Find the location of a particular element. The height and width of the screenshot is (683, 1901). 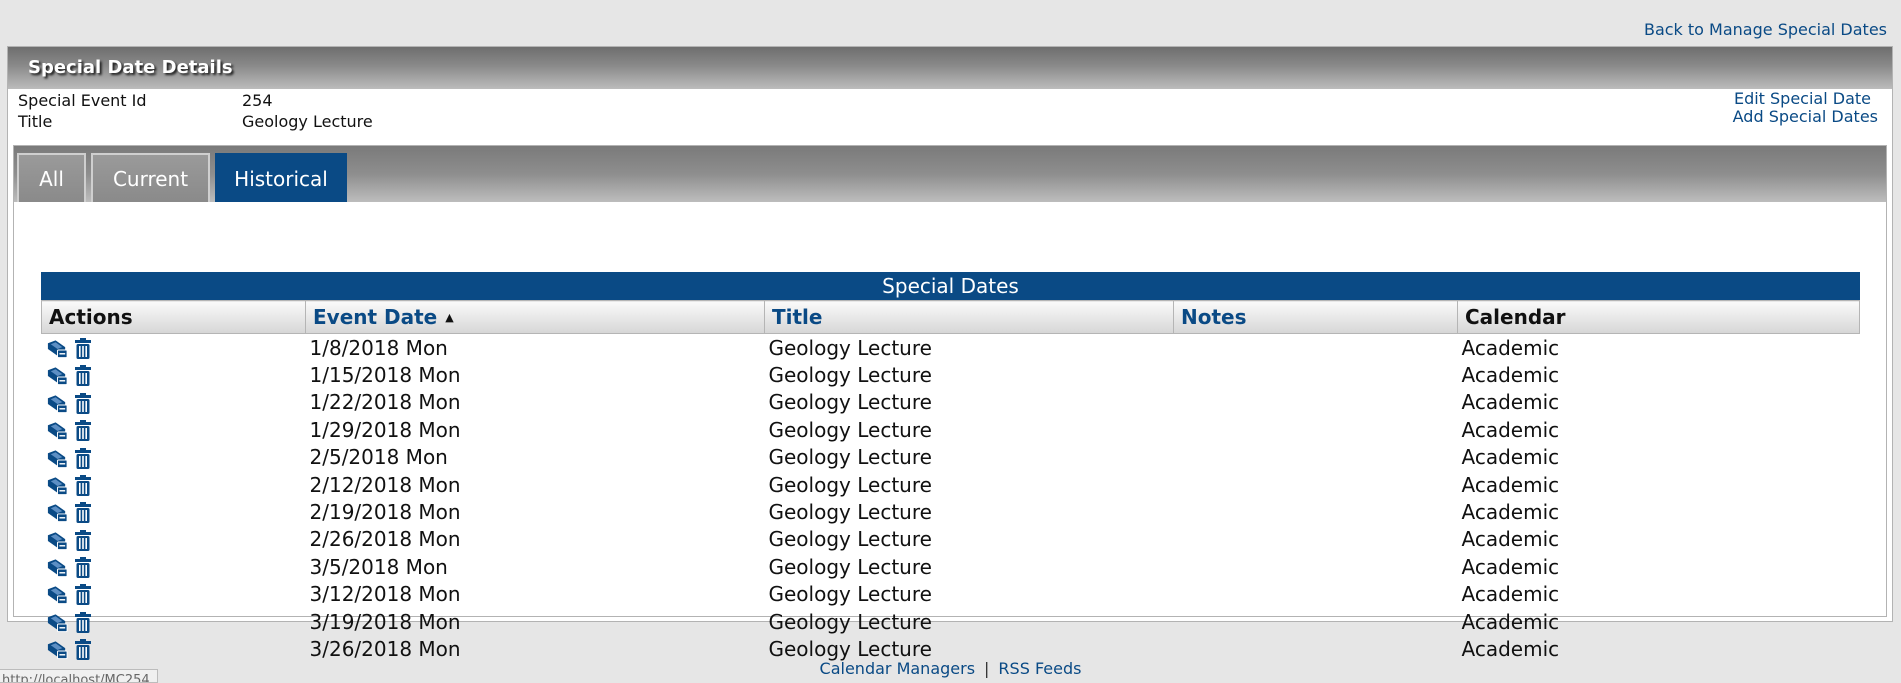

row-event-date: 1/29/2018 Mon is located at coordinates (385, 429).